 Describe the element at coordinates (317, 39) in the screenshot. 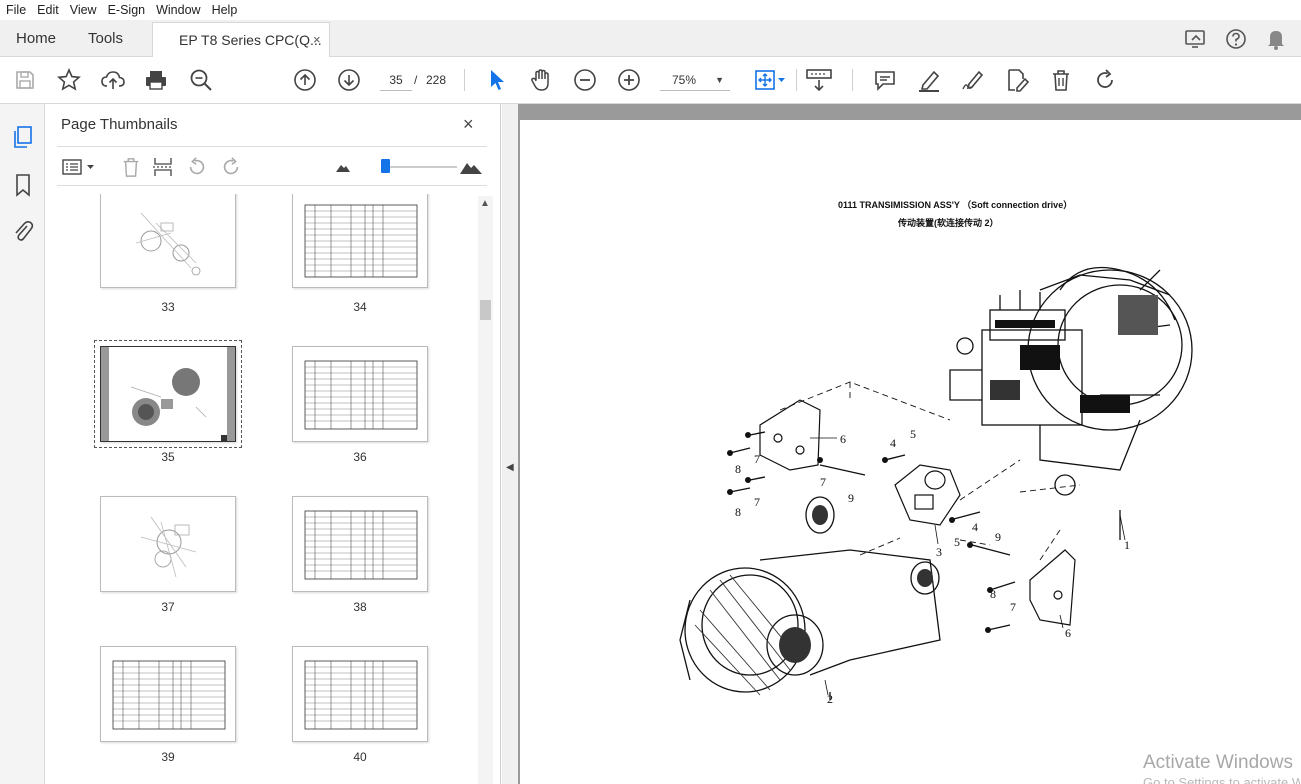

I see `tab-close-button: ×` at that location.